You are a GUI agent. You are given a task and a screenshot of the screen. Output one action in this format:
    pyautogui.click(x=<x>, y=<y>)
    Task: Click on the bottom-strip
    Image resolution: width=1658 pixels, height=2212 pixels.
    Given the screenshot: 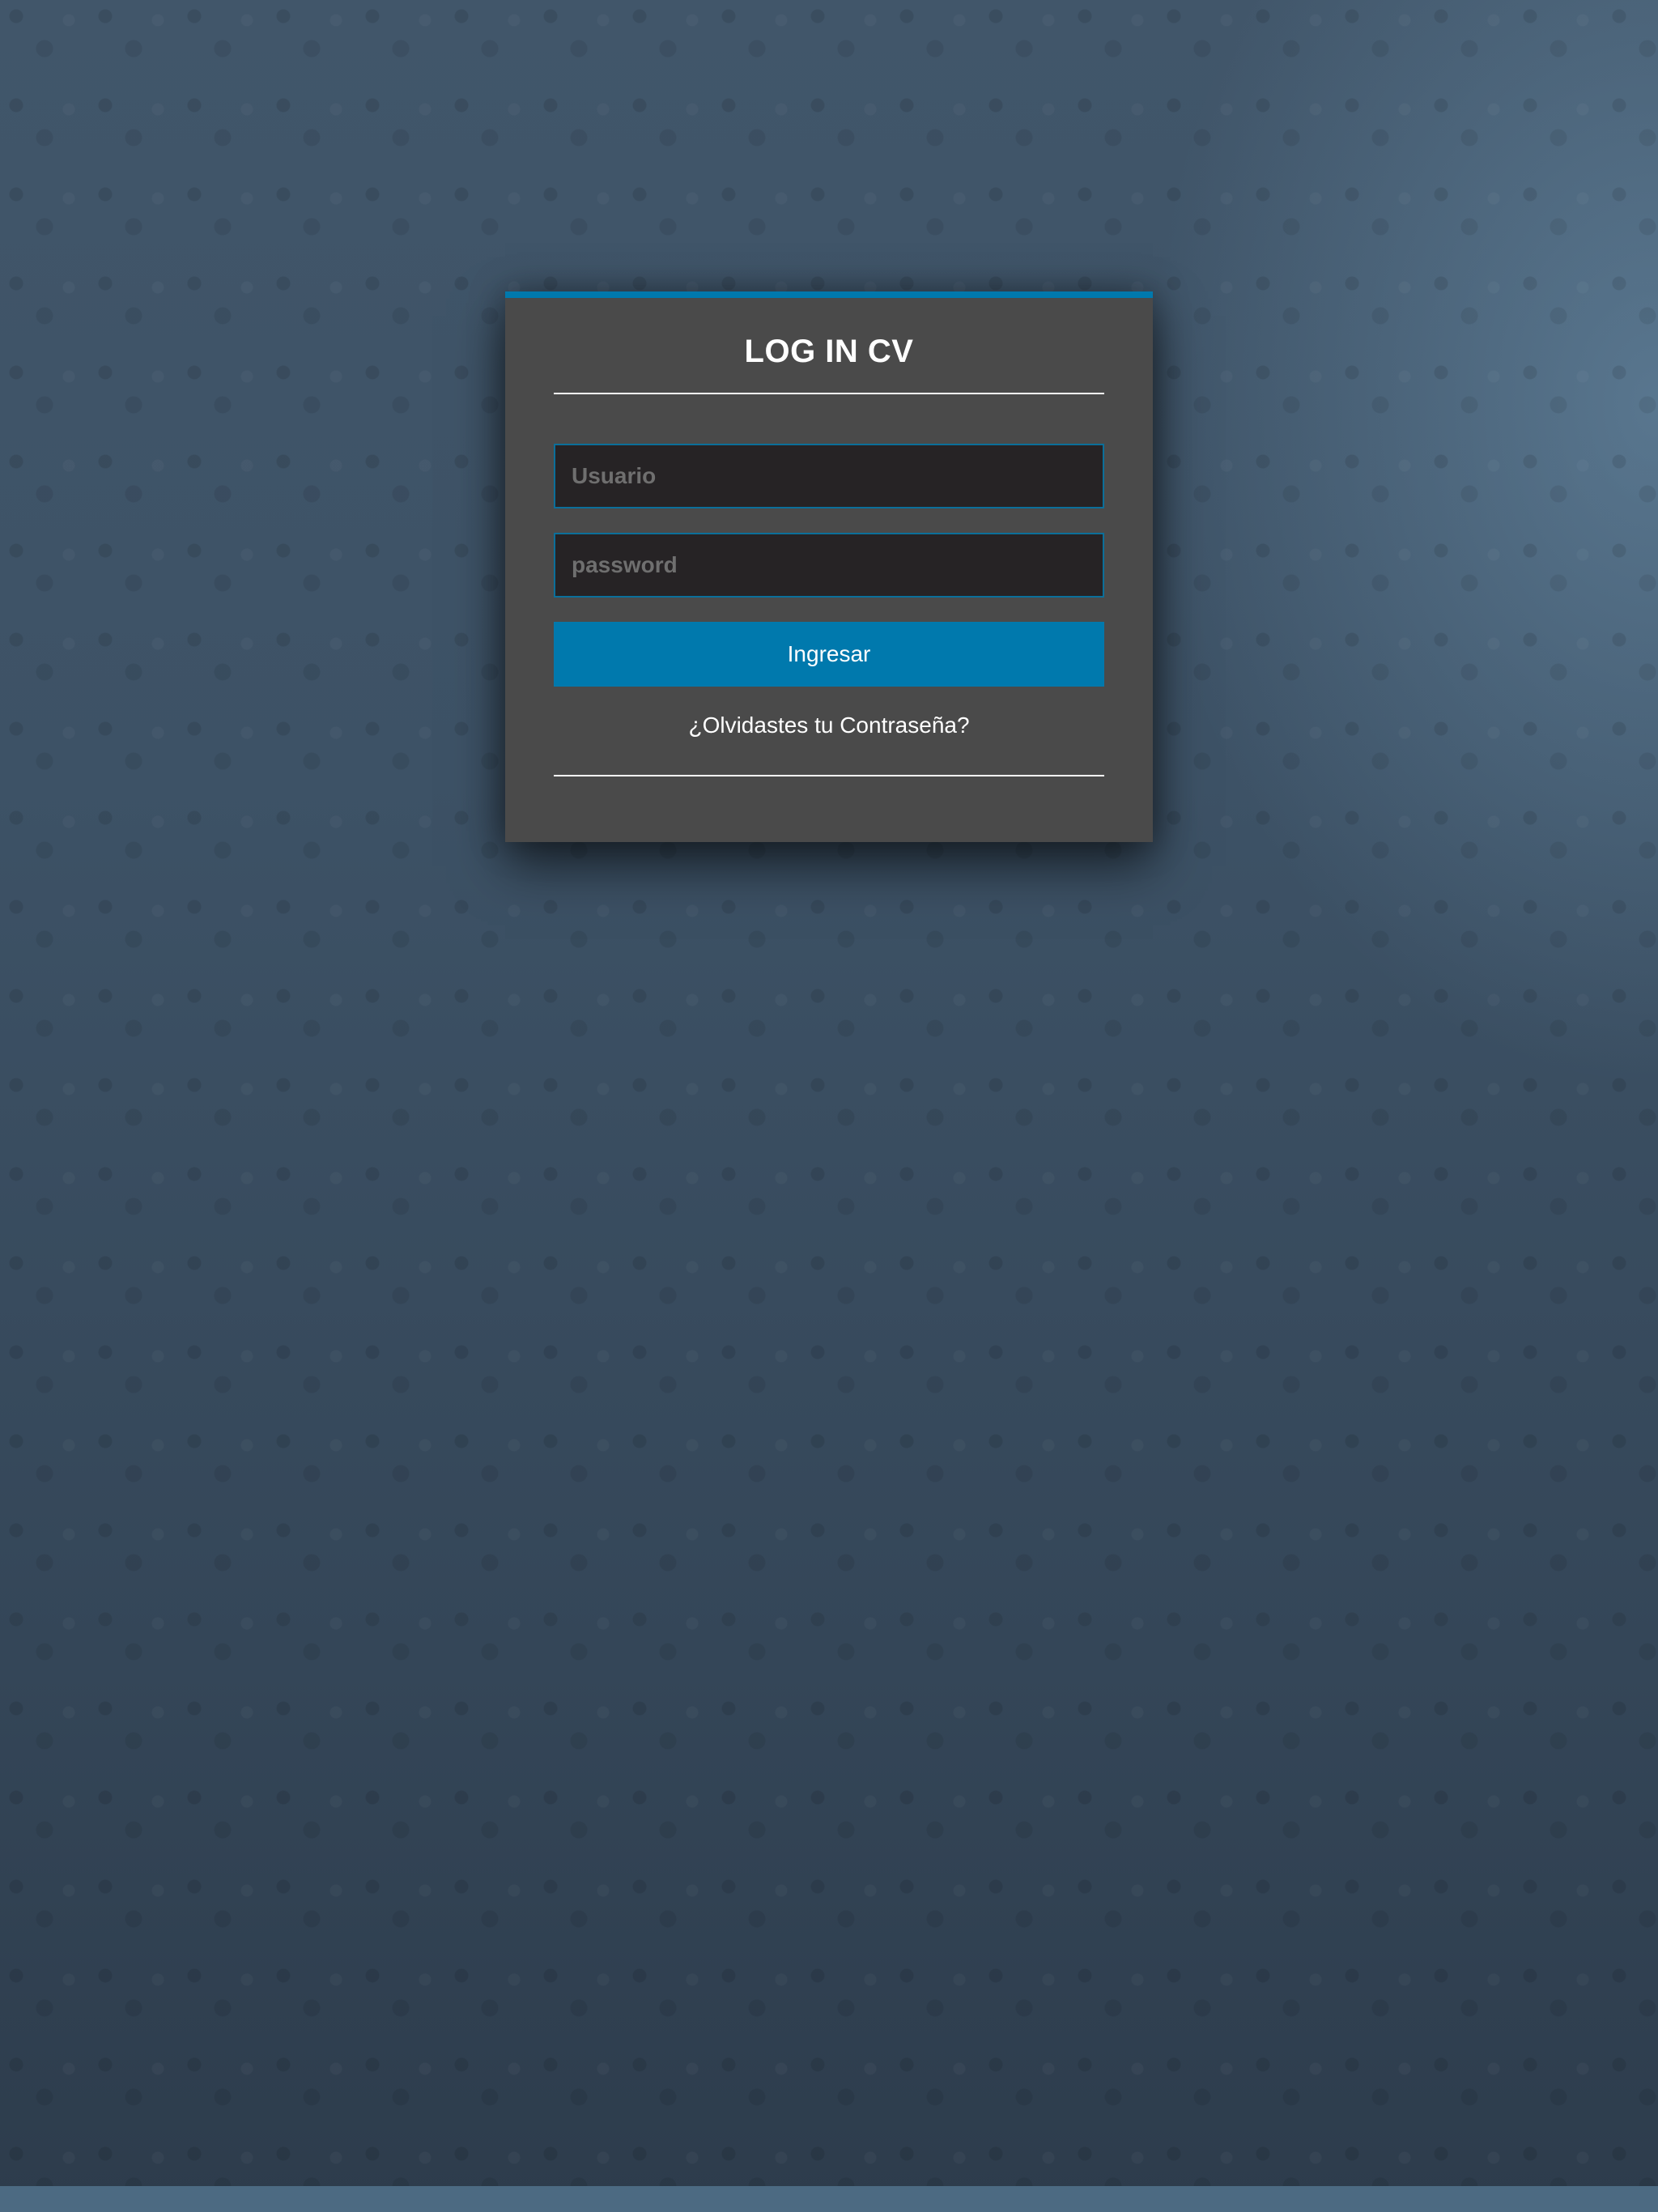 What is the action you would take?
    pyautogui.click(x=829, y=2199)
    